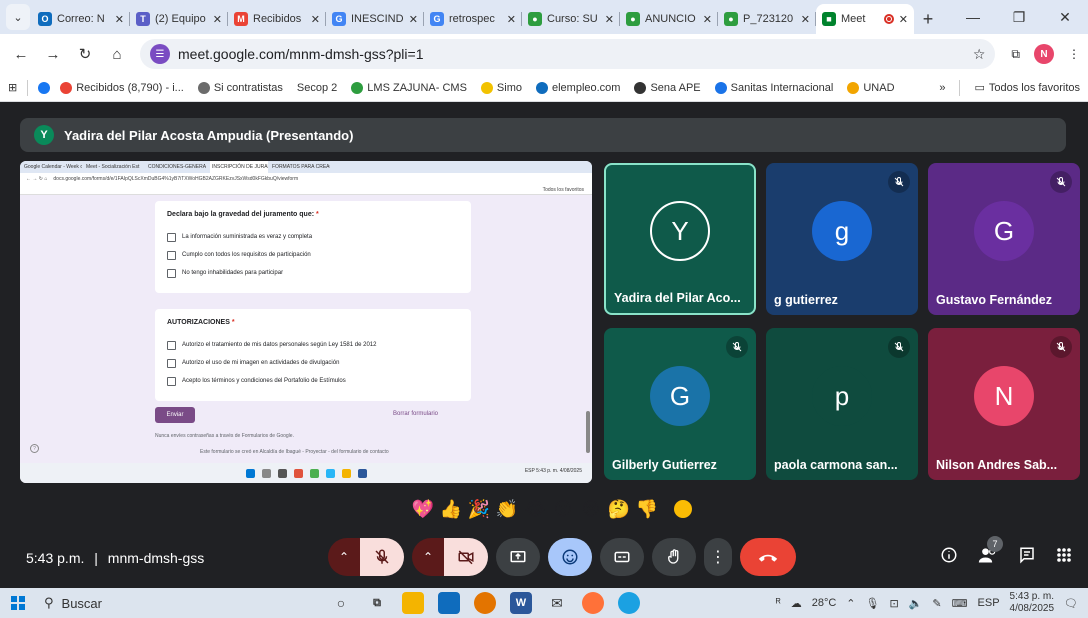  Describe the element at coordinates (341, 603) in the screenshot. I see `cortana-icon: ○` at that location.